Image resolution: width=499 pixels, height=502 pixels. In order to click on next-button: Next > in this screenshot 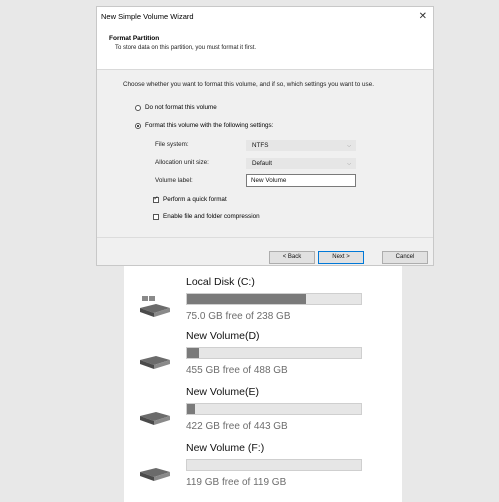, I will do `click(341, 257)`.